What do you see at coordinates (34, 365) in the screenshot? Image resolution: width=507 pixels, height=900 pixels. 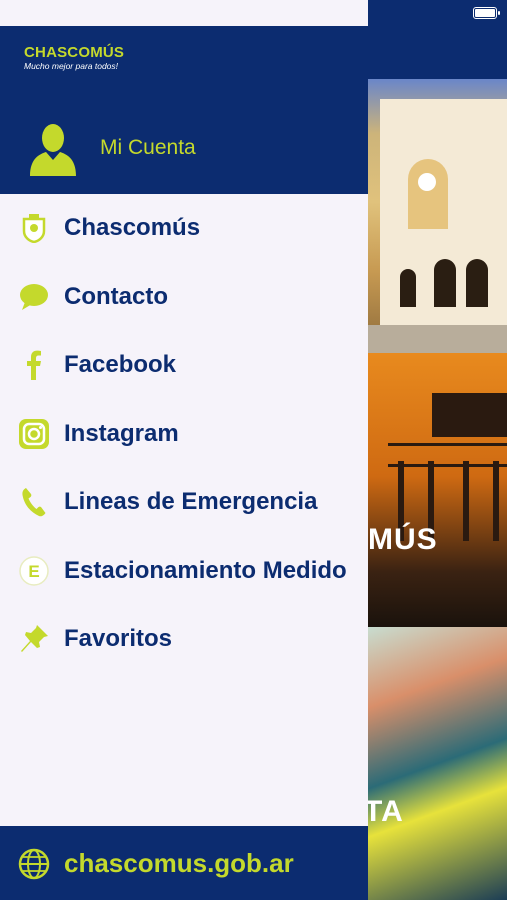 I see `facebook-icon` at bounding box center [34, 365].